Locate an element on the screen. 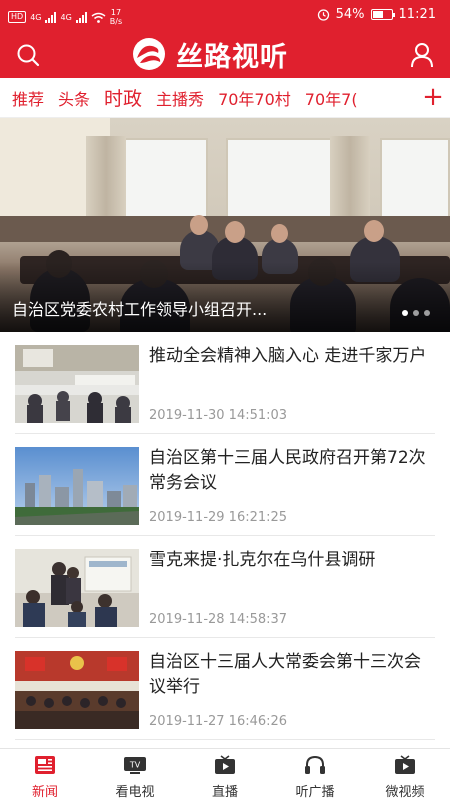 The height and width of the screenshot is (800, 450). news-title: 自治区十三届人大常委会第十三次会议举行 is located at coordinates (285, 674).